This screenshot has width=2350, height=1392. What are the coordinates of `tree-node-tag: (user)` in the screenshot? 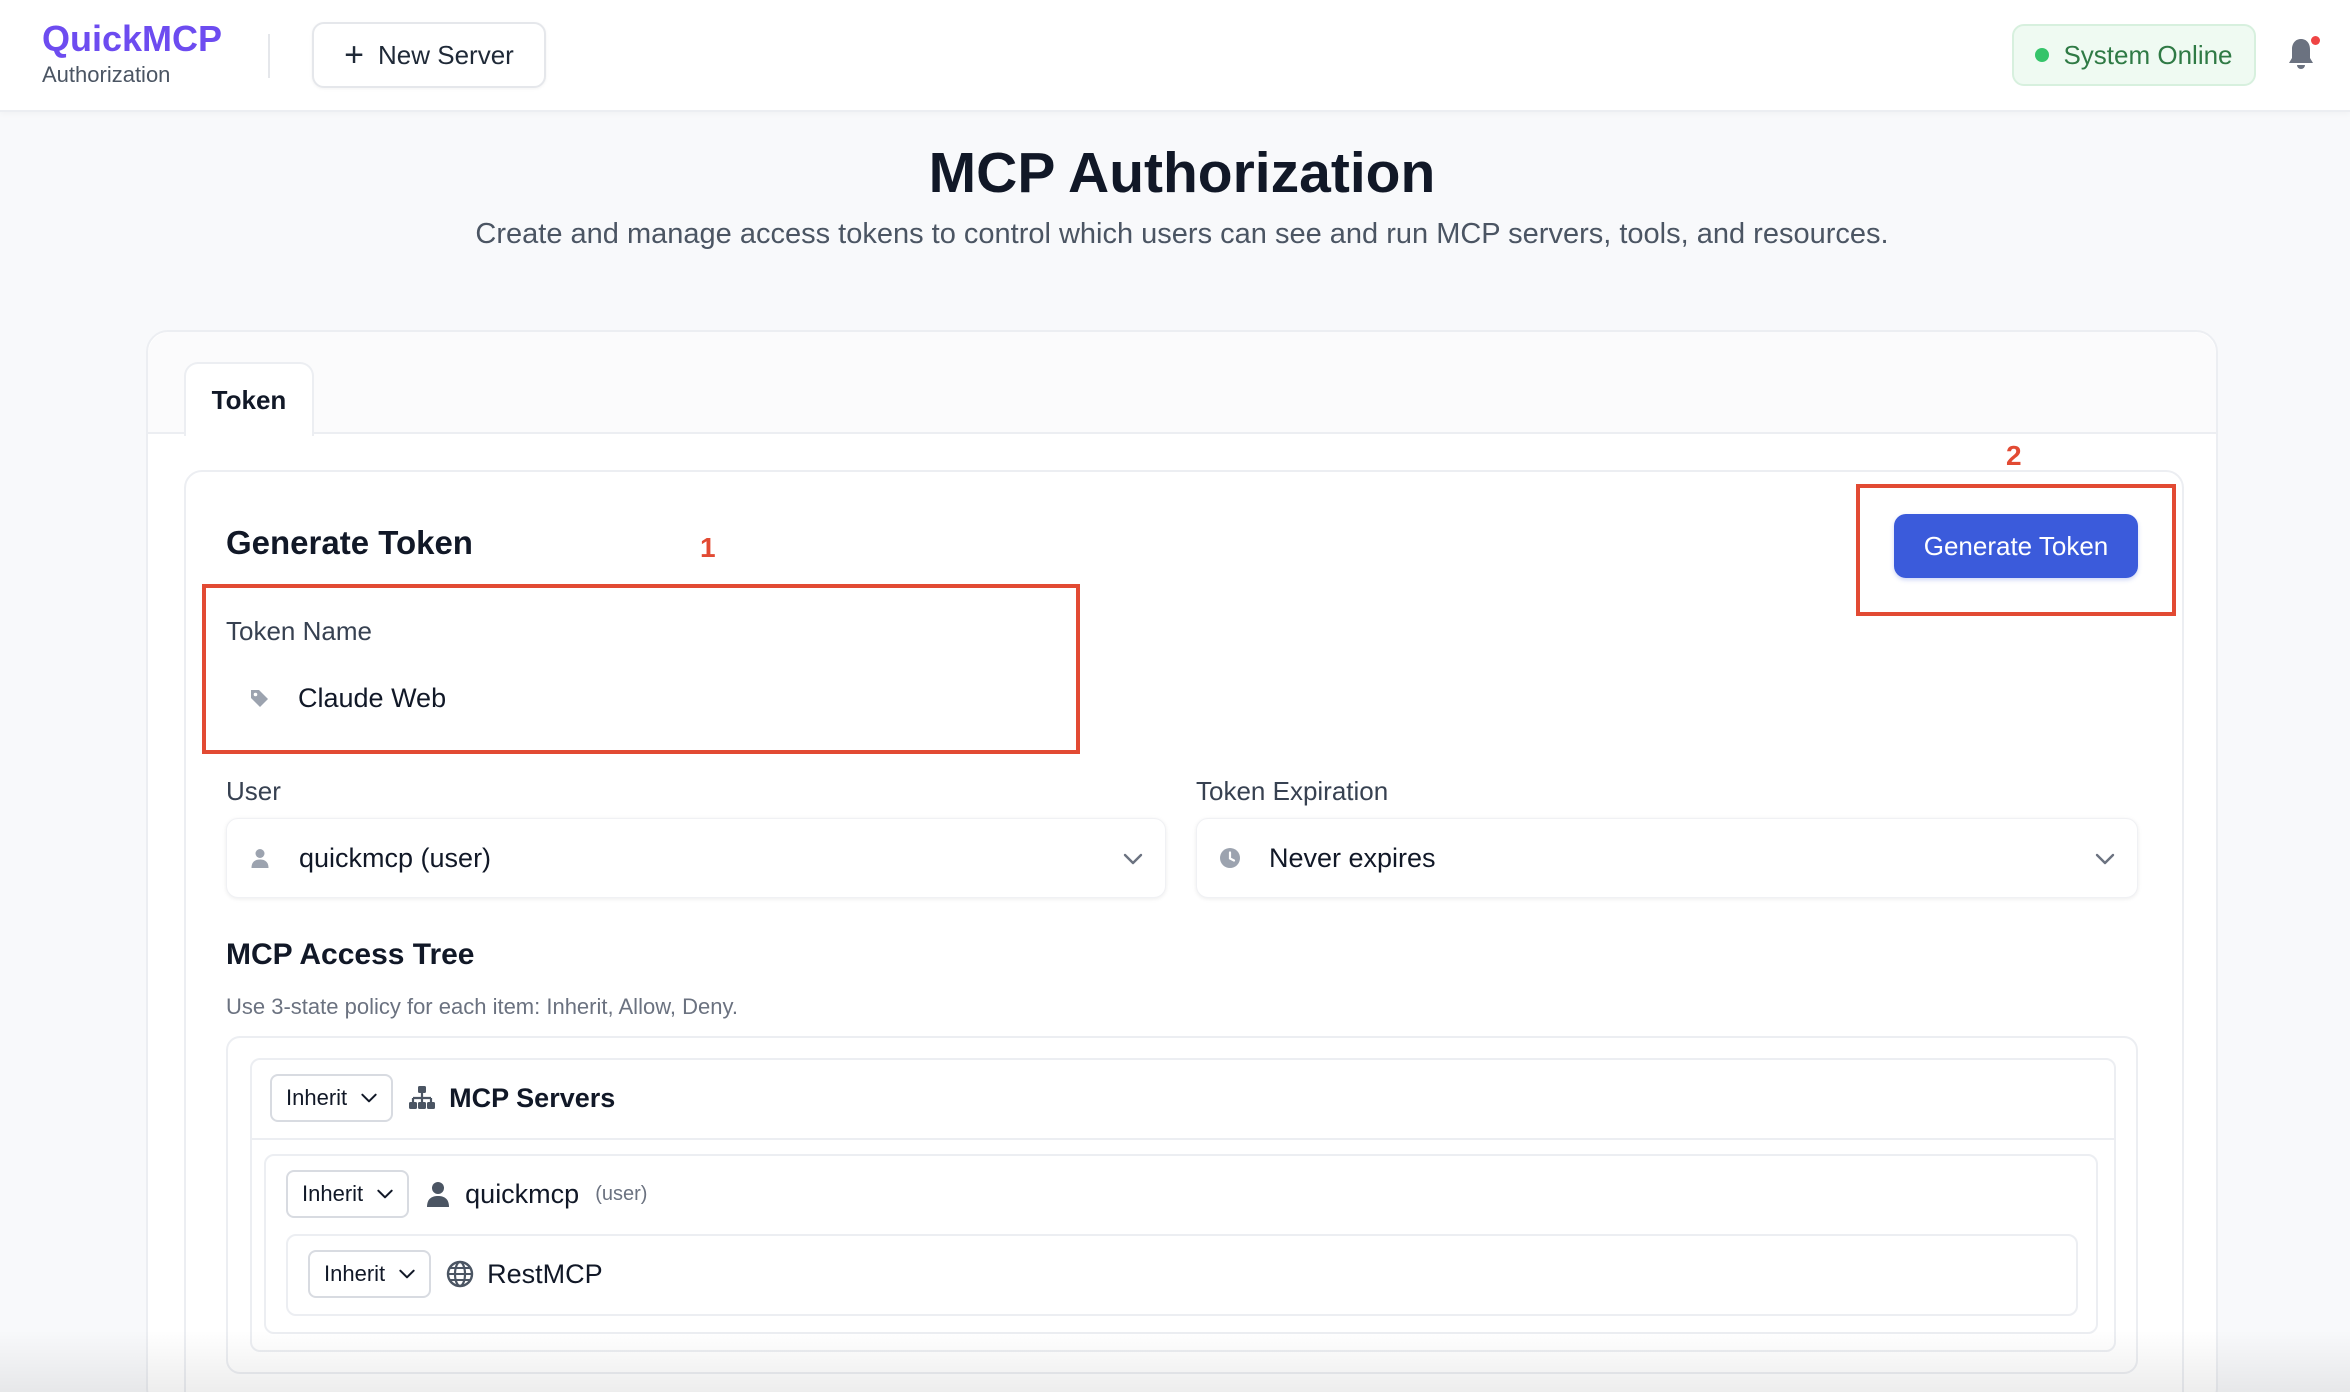 It's located at (621, 1193).